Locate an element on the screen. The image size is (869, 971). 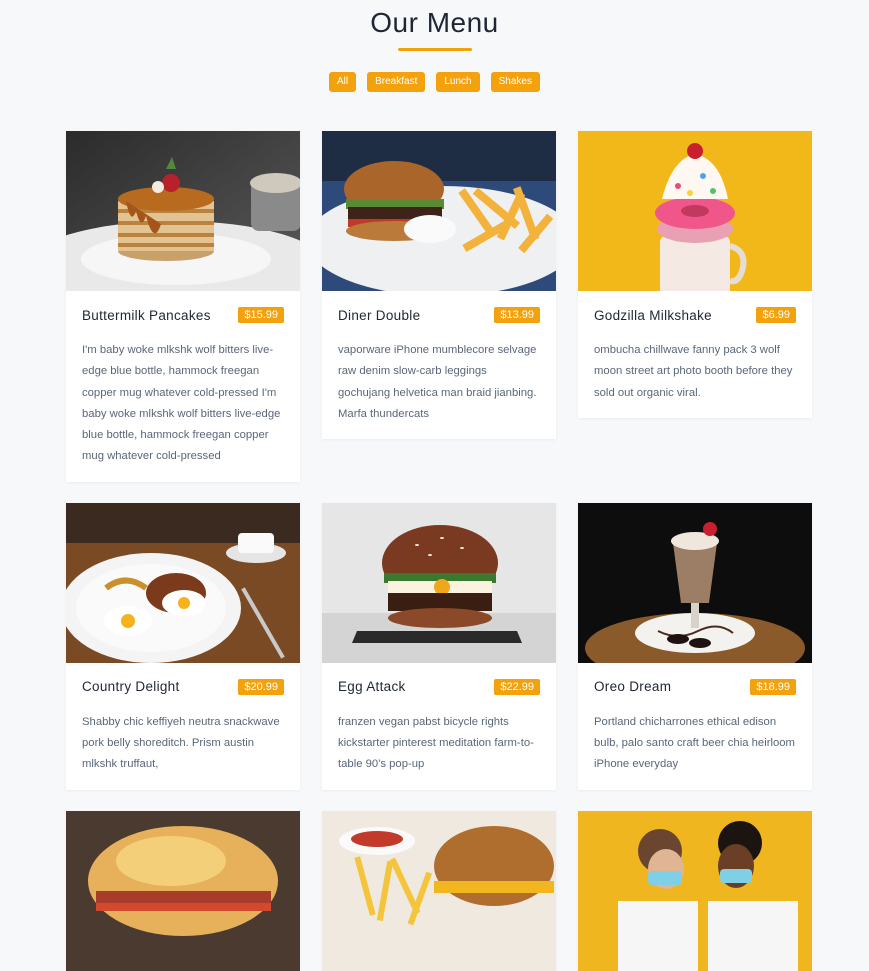
price-badge: $18.99 is located at coordinates (773, 686).